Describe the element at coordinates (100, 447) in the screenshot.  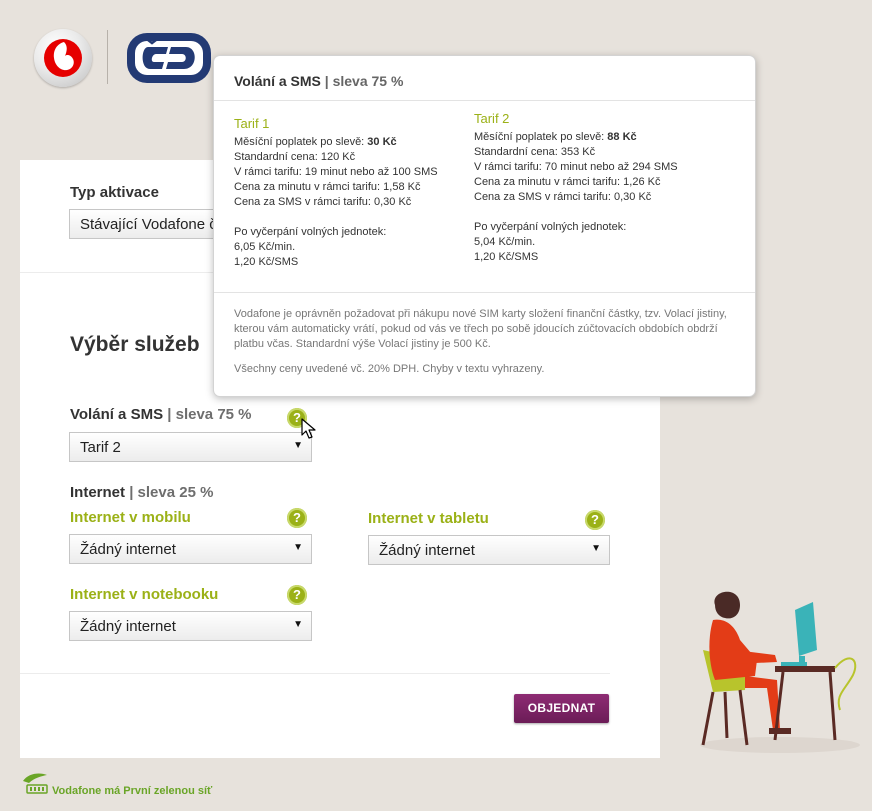
I see `calls-tariff-value: Tarif 2` at that location.